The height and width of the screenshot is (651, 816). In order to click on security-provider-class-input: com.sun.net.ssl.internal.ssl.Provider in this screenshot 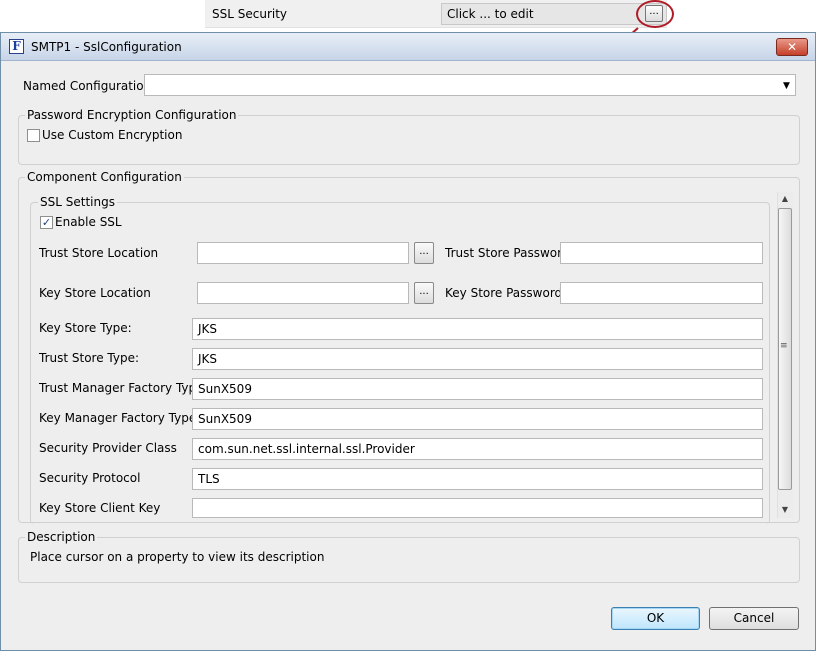, I will do `click(477, 449)`.